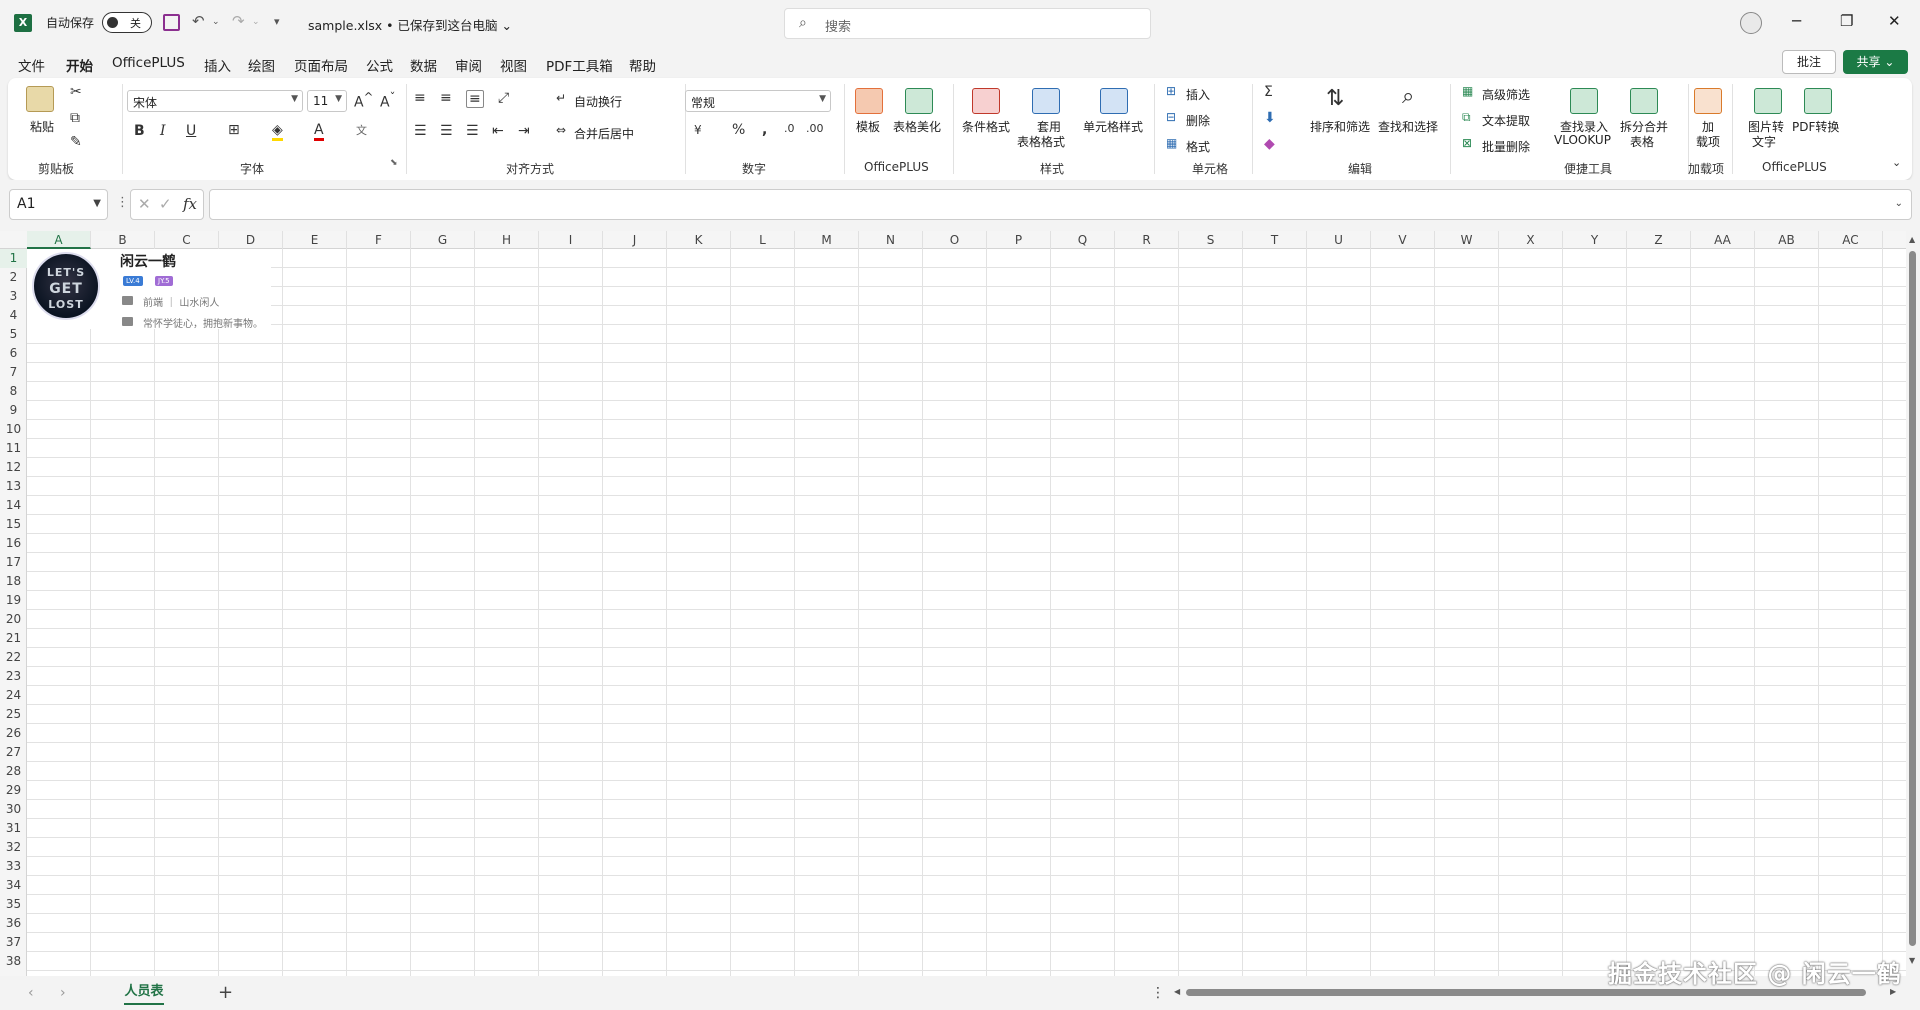 This screenshot has width=1920, height=1010. I want to click on template-label: 模板, so click(868, 126).